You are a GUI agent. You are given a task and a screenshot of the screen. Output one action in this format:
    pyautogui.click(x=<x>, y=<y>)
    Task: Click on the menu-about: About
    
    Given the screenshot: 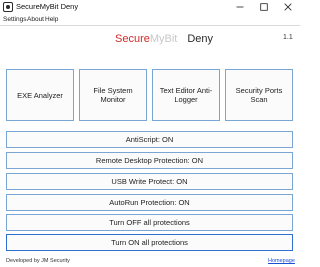 What is the action you would take?
    pyautogui.click(x=35, y=19)
    